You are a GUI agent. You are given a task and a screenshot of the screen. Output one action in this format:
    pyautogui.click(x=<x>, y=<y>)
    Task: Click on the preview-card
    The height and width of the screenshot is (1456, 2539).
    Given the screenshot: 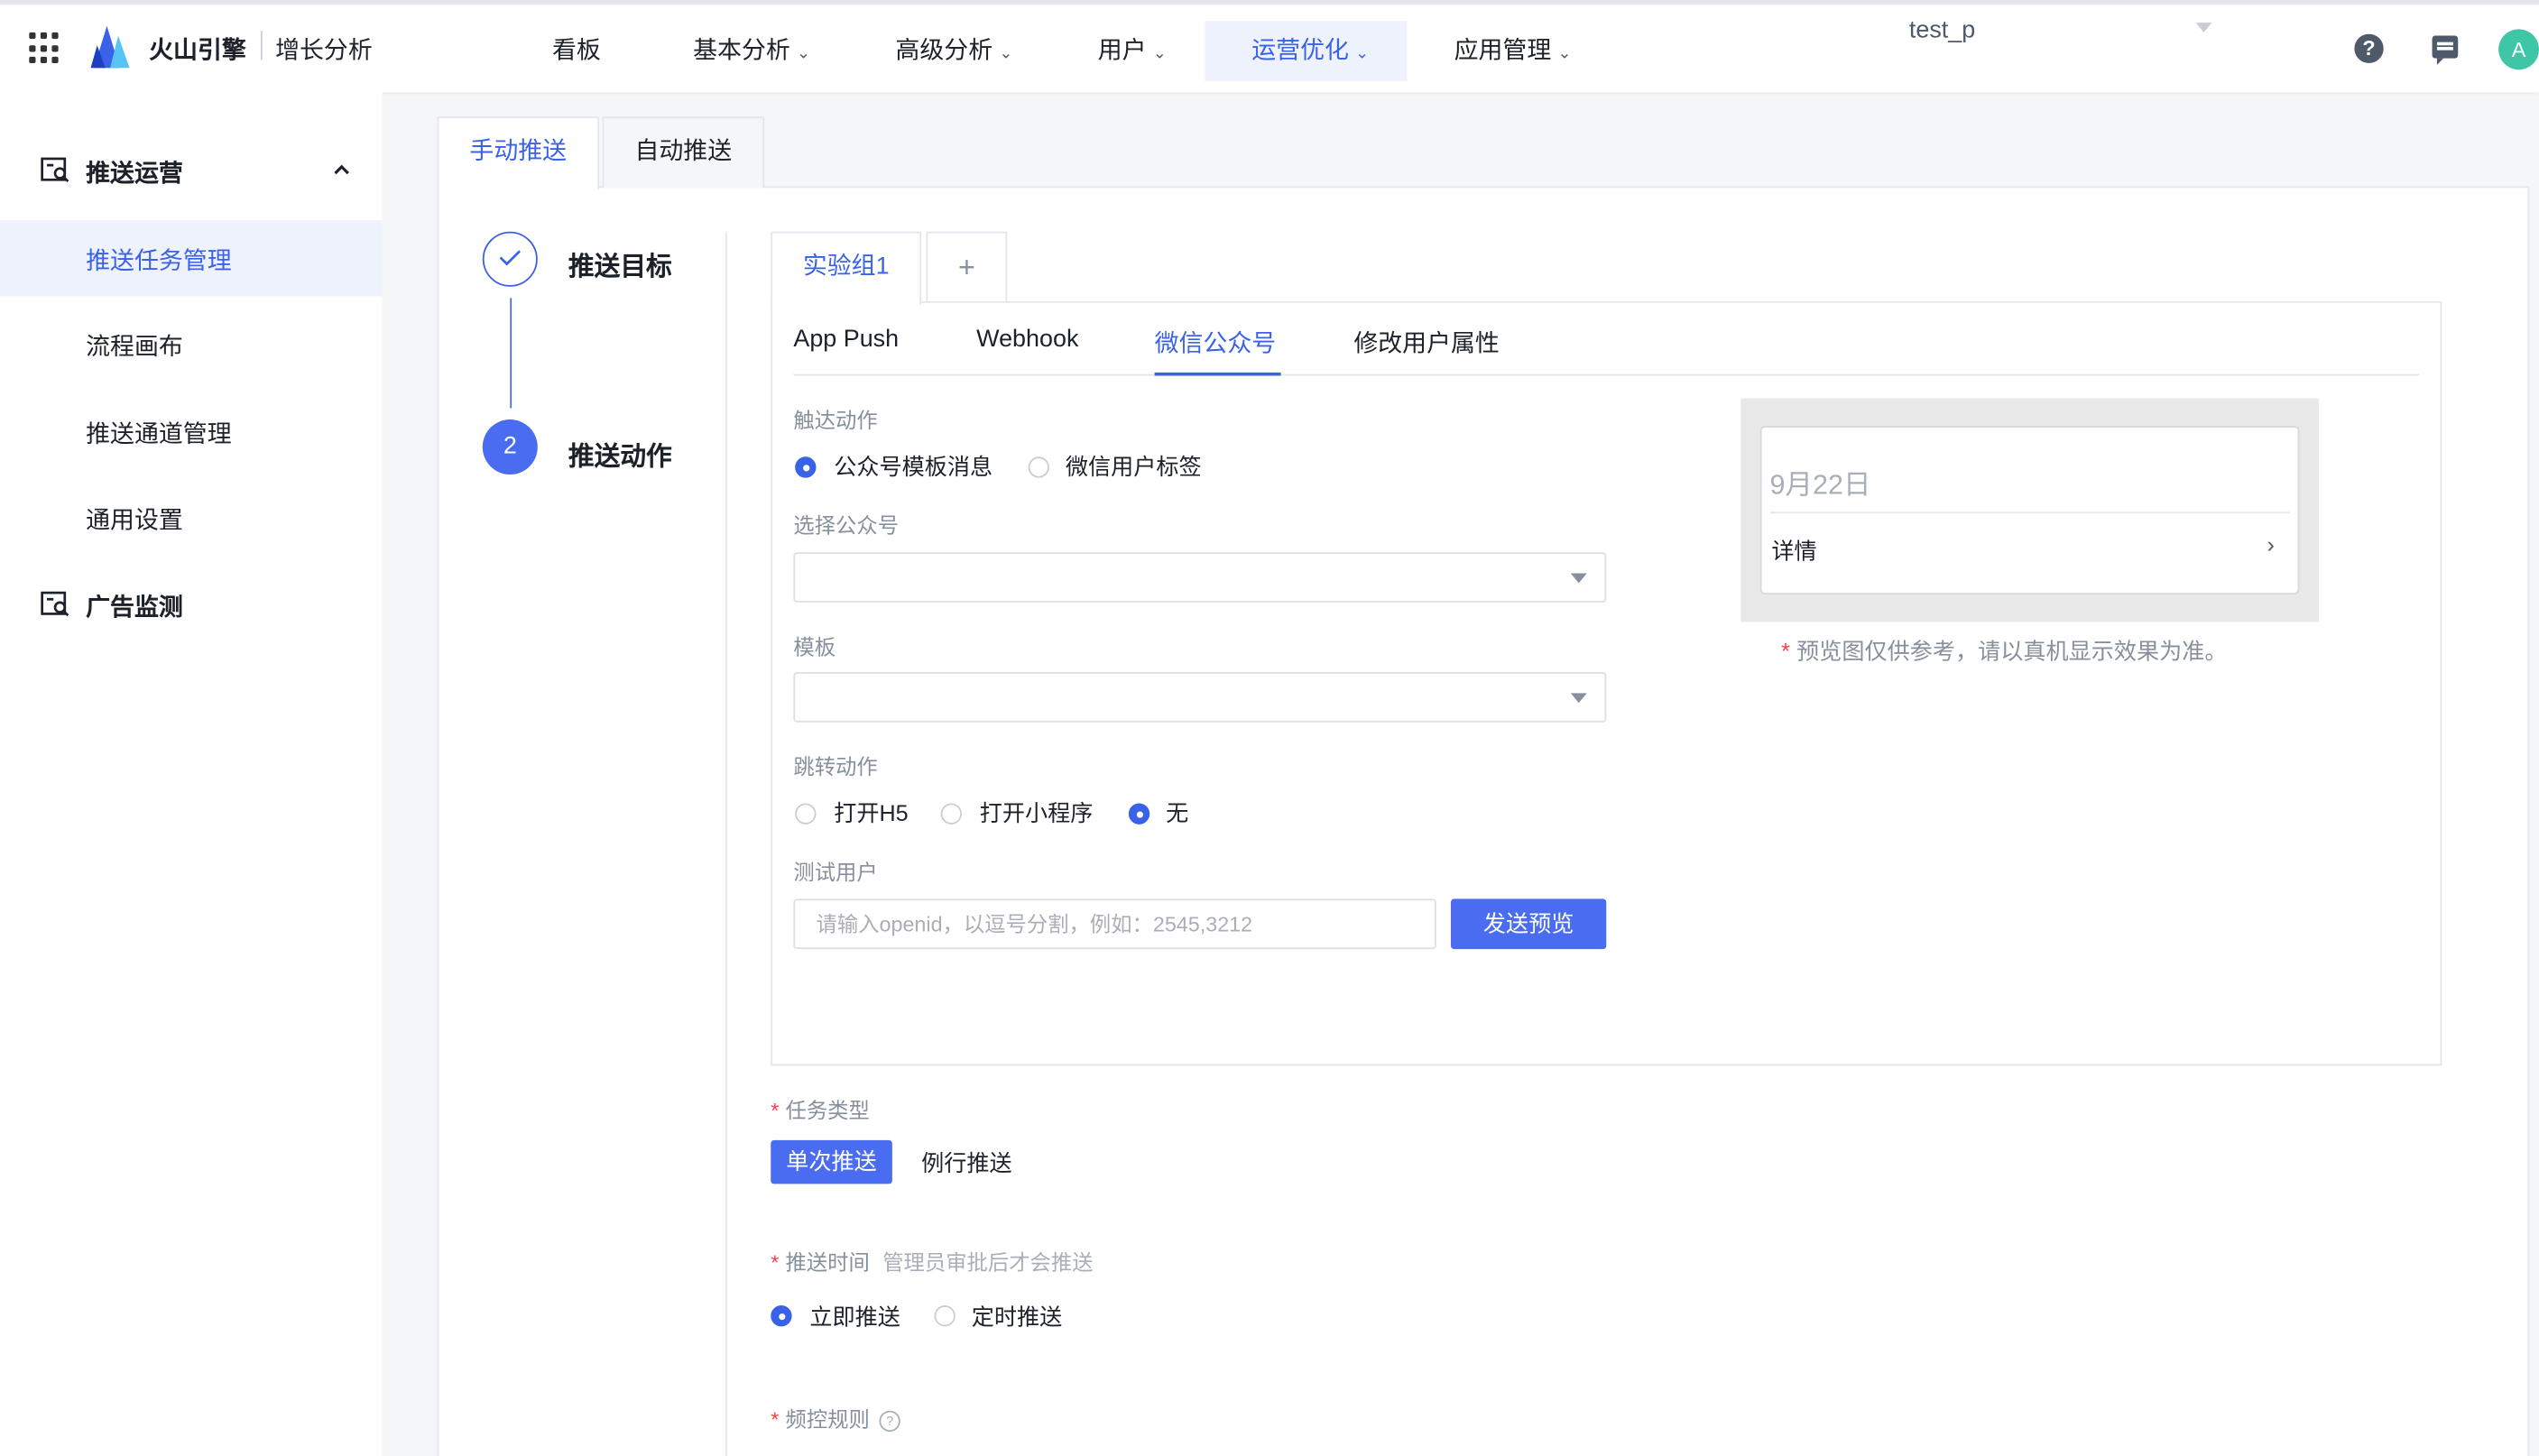 What is the action you would take?
    pyautogui.click(x=2029, y=510)
    